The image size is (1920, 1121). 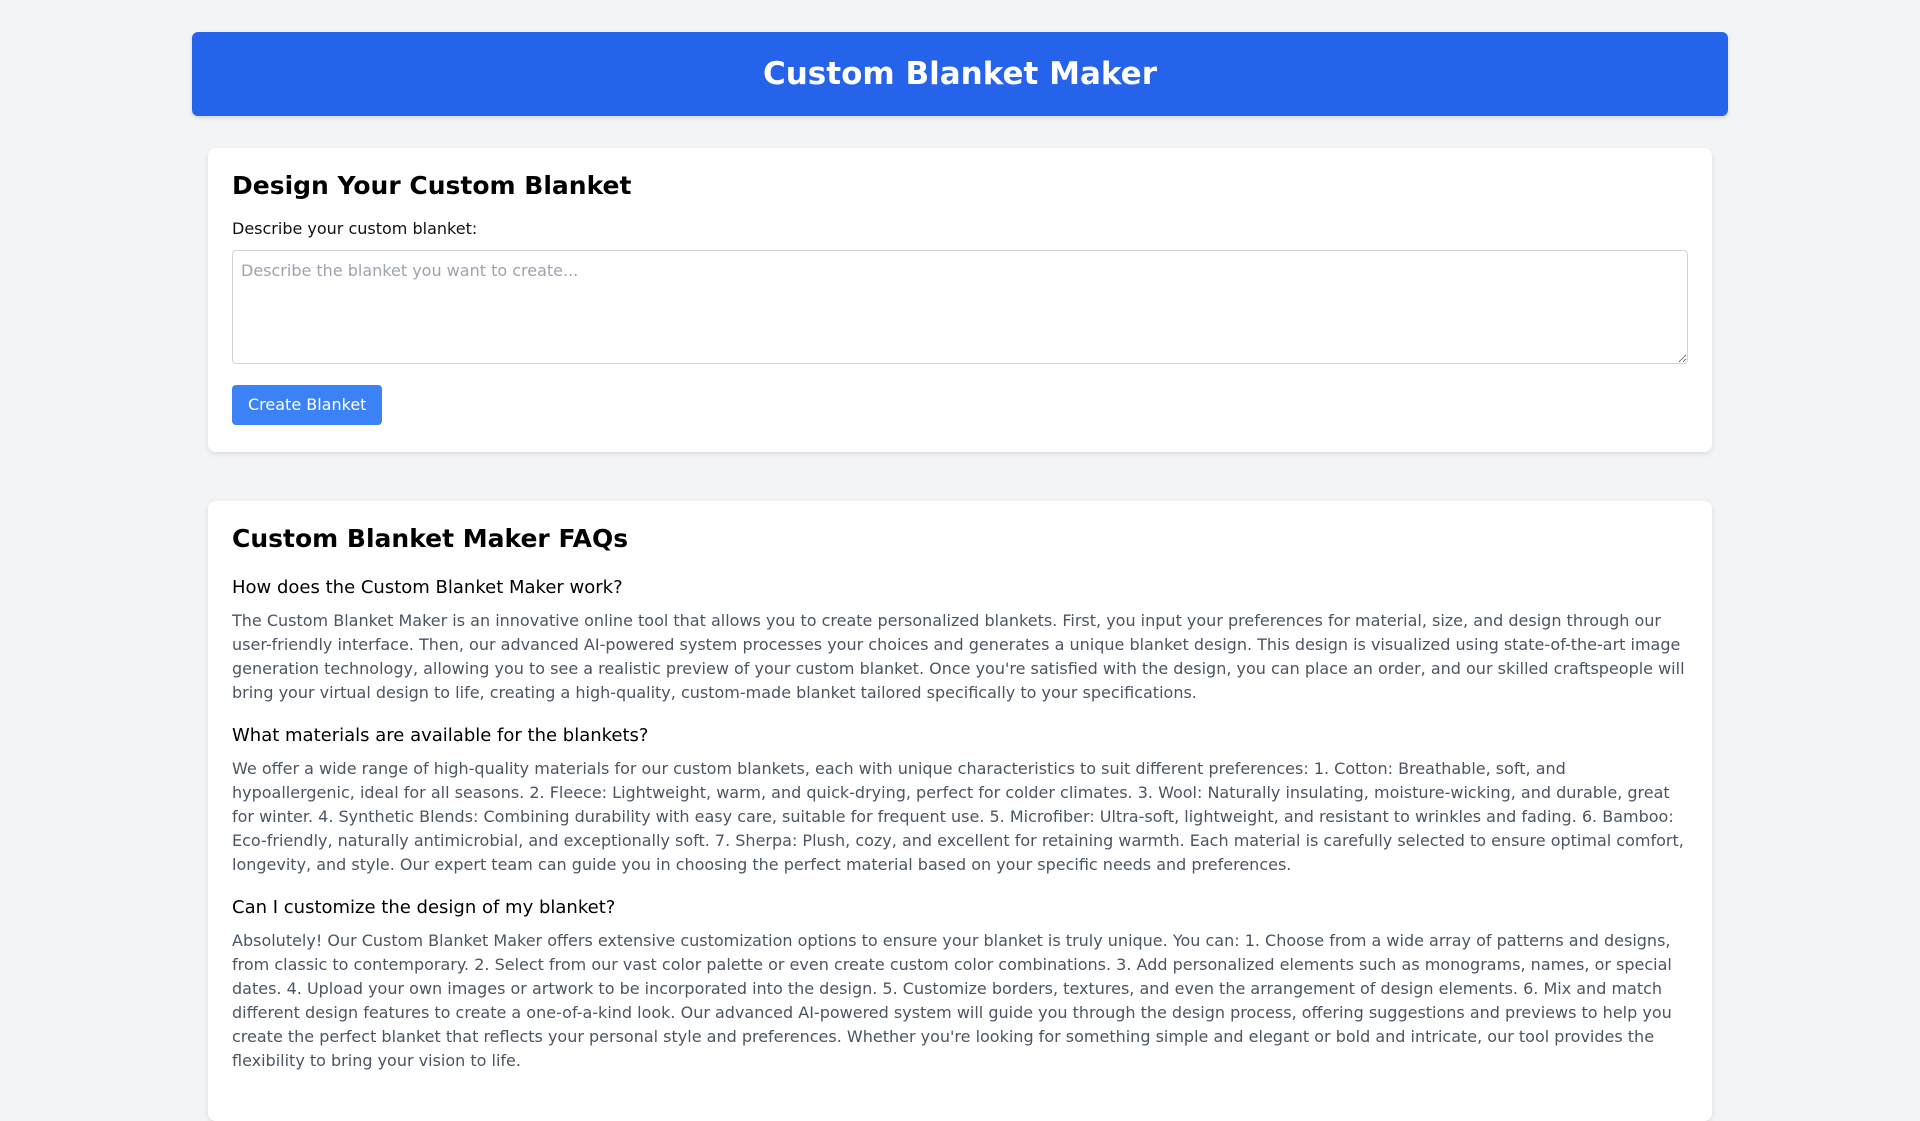 I want to click on app-header: Custom Blanket Maker, so click(x=960, y=74).